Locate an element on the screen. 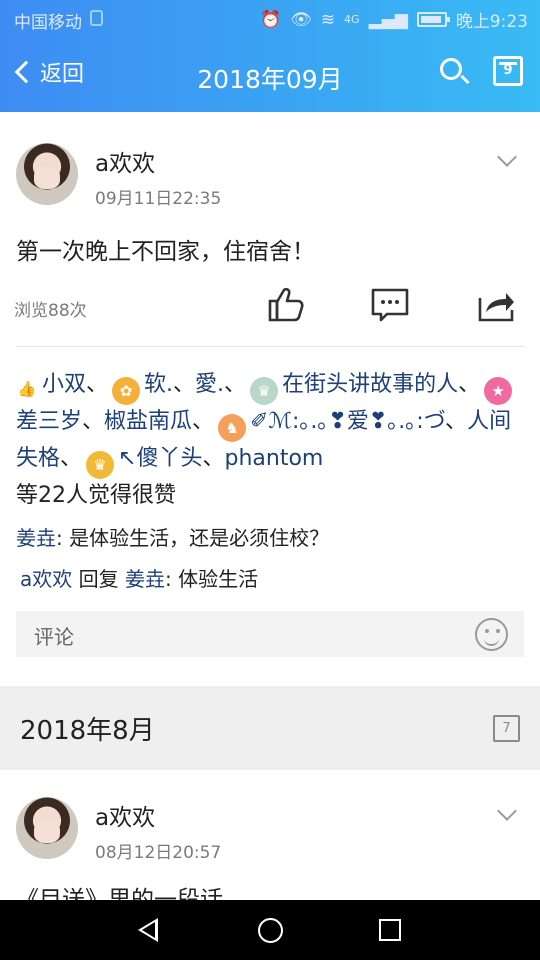 This screenshot has width=540, height=960. comment-item: 姜垚: 是体验生活，还是必须住校？ is located at coordinates (172, 536).